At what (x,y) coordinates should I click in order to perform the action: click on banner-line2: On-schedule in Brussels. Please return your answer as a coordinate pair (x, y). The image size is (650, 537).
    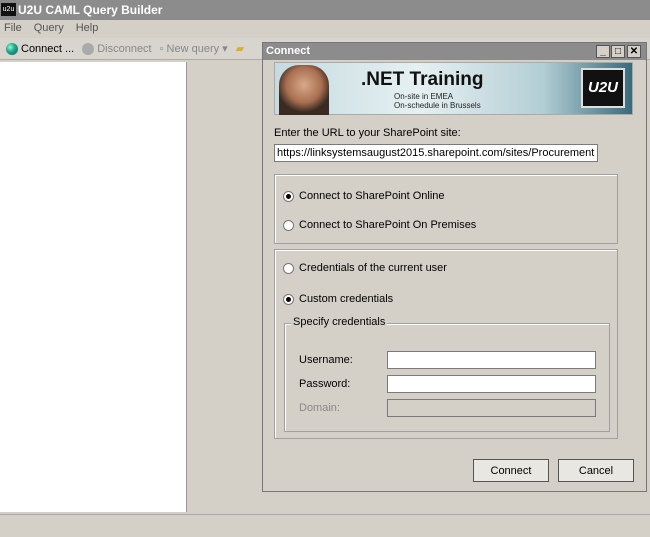
    Looking at the image, I should click on (437, 105).